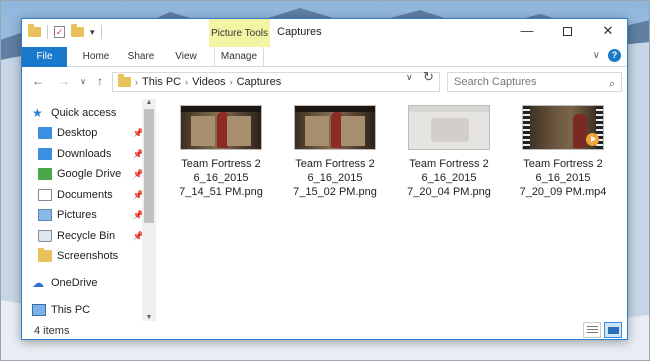 Image resolution: width=650 pixels, height=361 pixels. I want to click on file-name: Team Fortress 2 6_16_2015 7_20_09 PM.mp4, so click(563, 178).